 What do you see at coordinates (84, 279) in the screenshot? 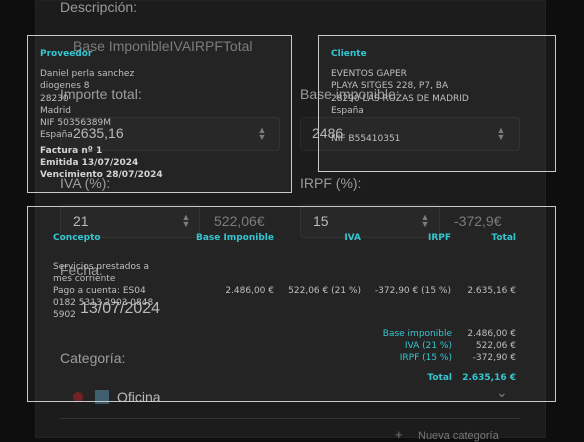
I see `concepto-line: mes corriente` at bounding box center [84, 279].